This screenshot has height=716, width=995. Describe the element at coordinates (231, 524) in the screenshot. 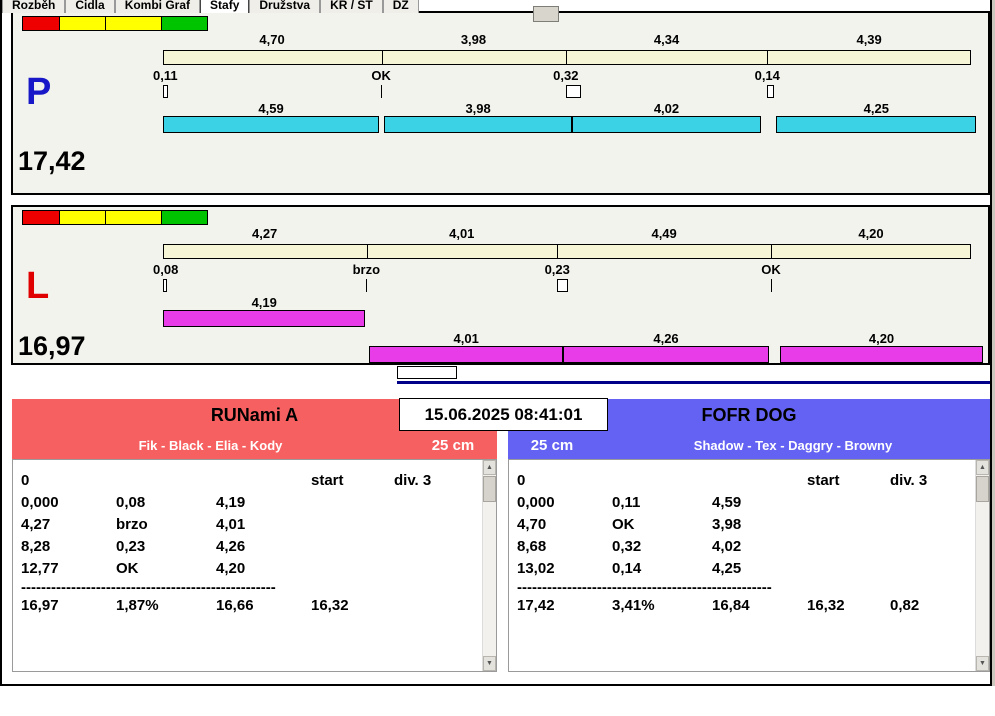

I see `table-cell: 4,01` at that location.